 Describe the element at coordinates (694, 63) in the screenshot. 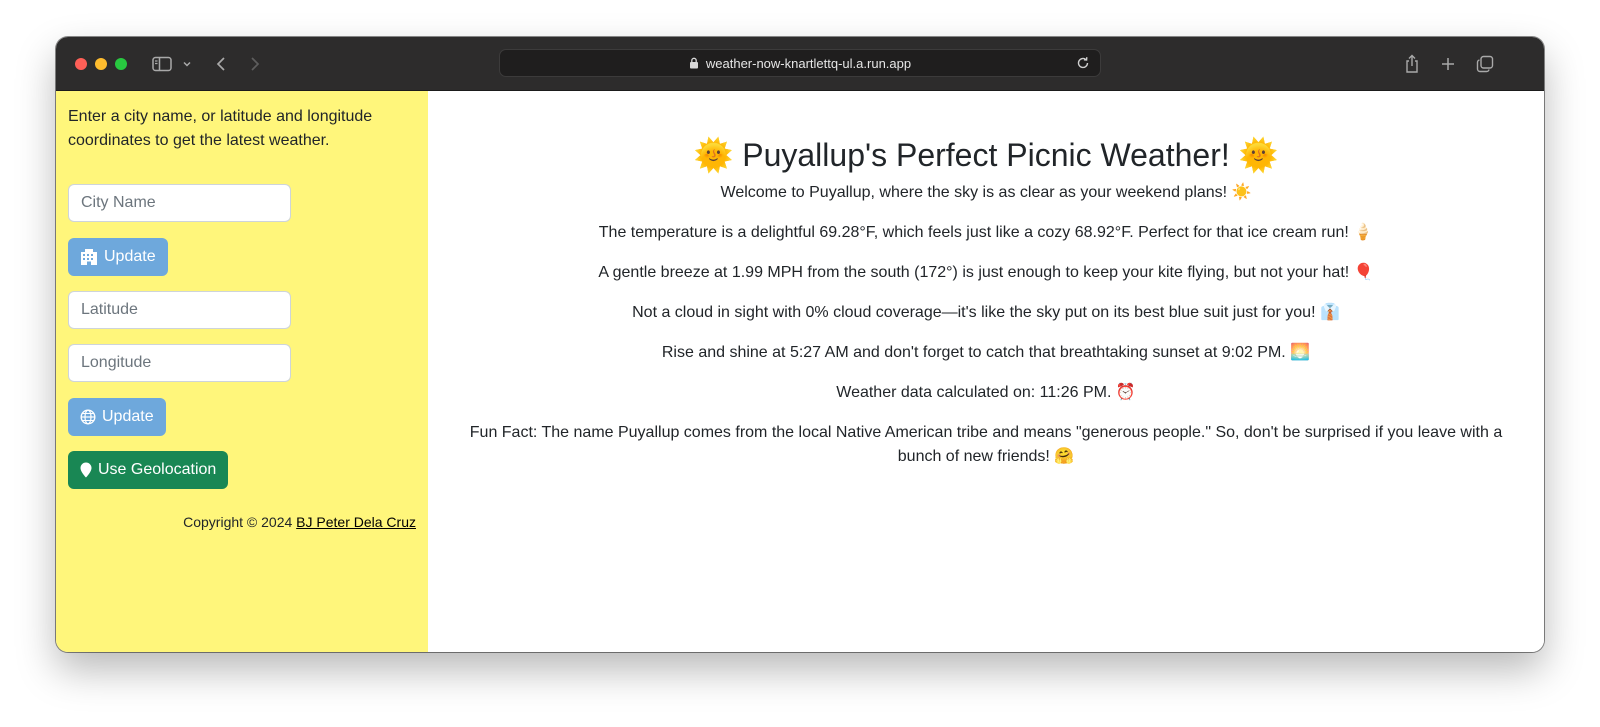

I see `lock-icon` at that location.